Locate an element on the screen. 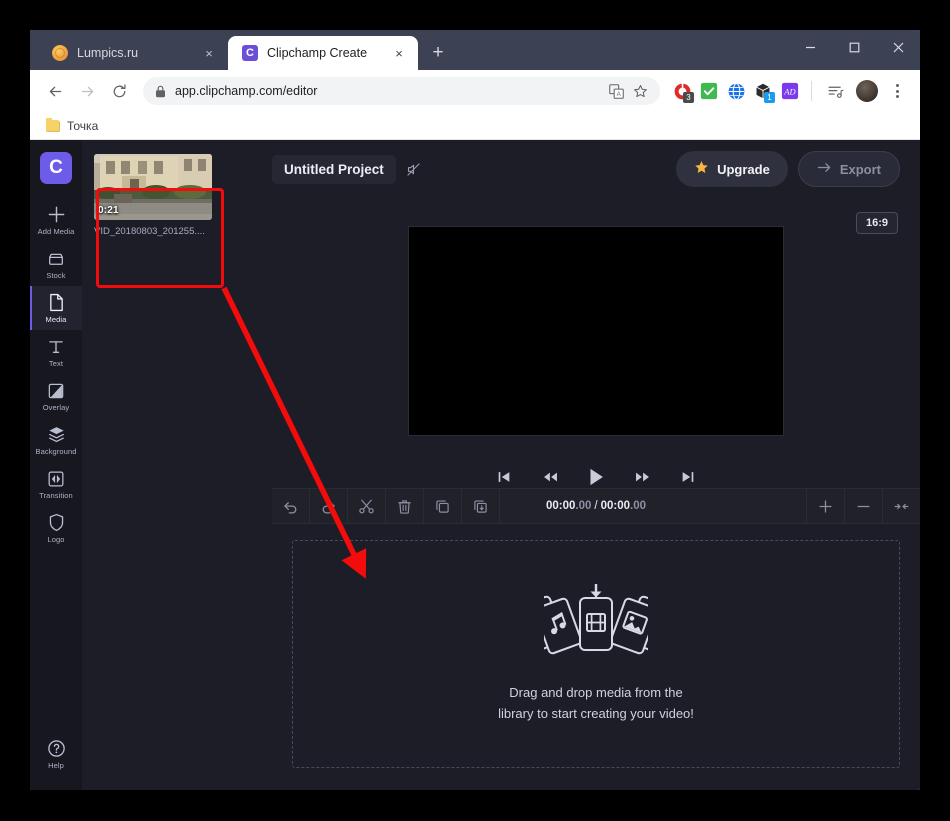  sidebar-item-transition: Transition is located at coordinates (56, 484).